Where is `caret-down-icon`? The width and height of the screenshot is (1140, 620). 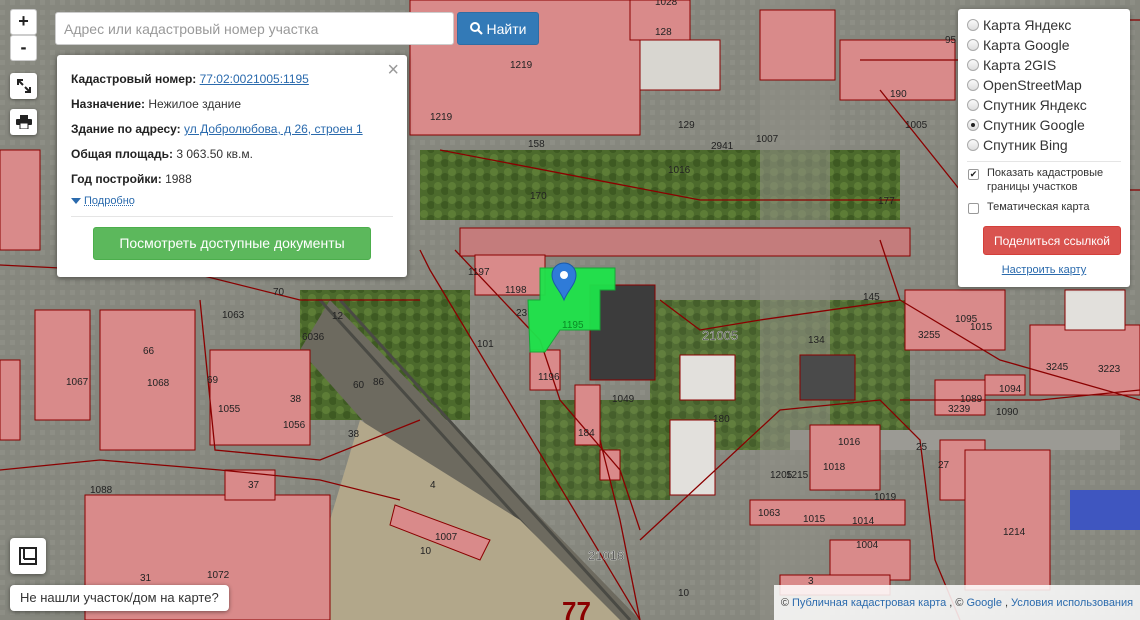 caret-down-icon is located at coordinates (76, 200).